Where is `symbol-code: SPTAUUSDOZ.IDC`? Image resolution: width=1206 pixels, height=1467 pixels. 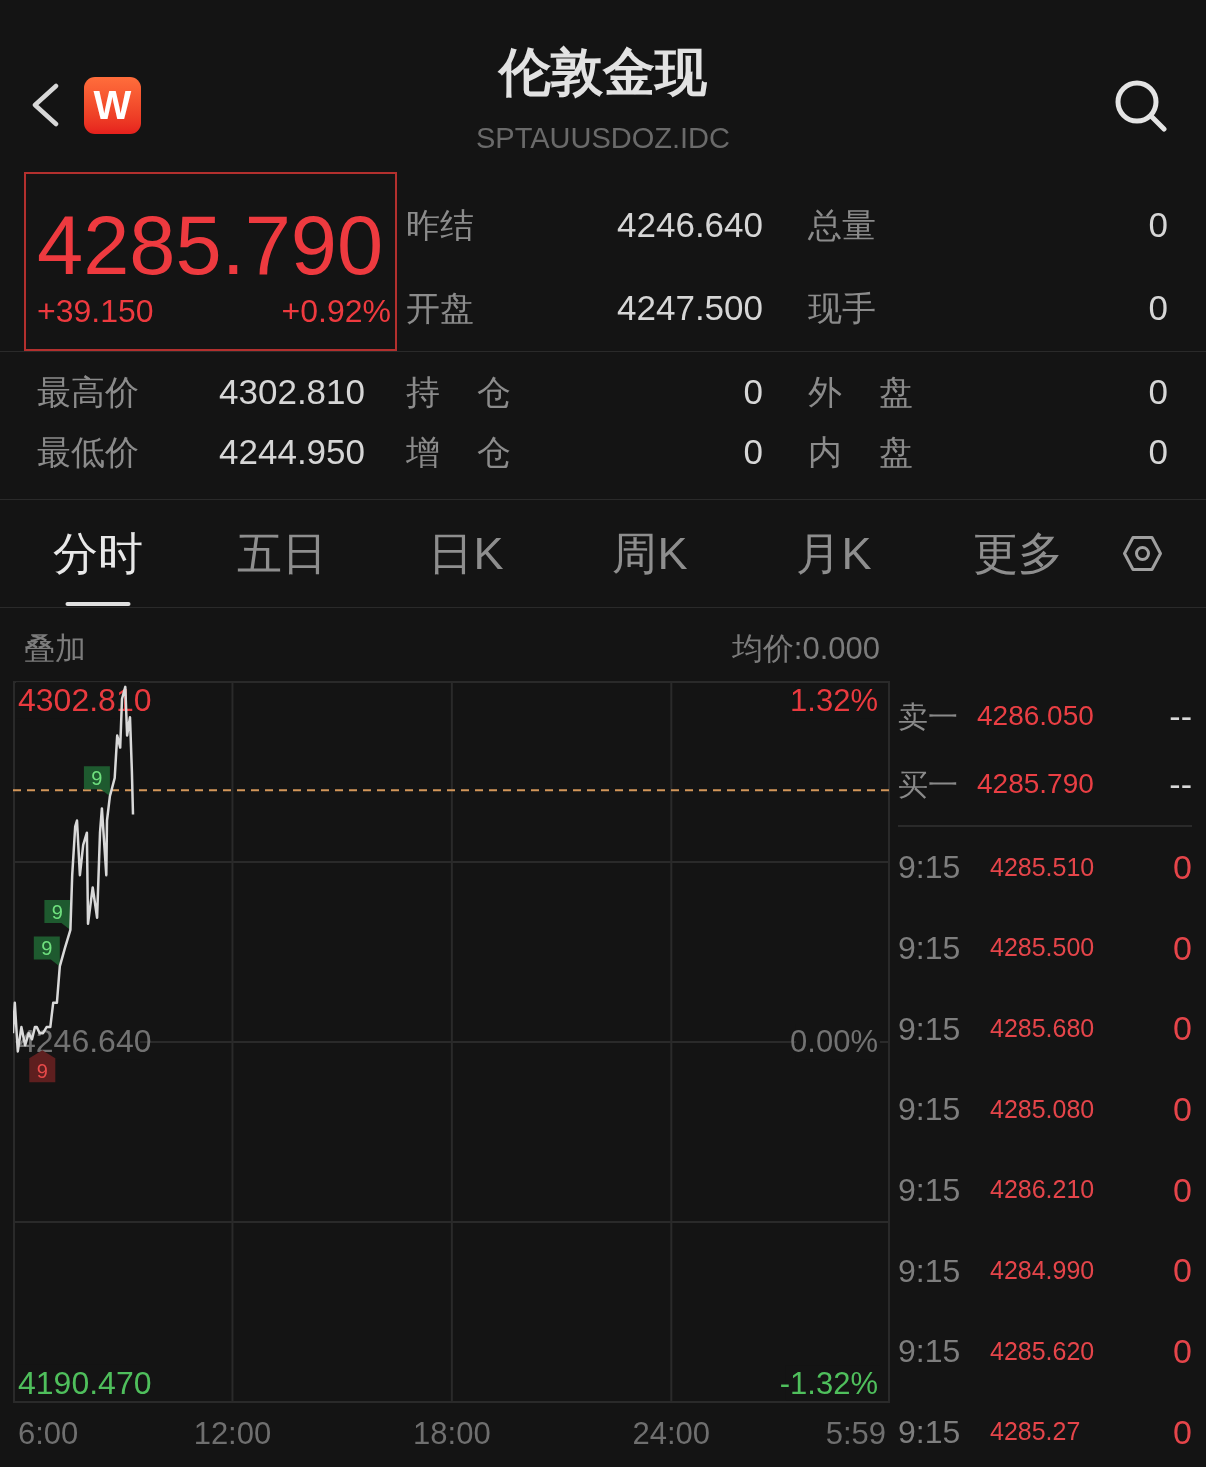
symbol-code: SPTAUUSDOZ.IDC is located at coordinates (602, 138).